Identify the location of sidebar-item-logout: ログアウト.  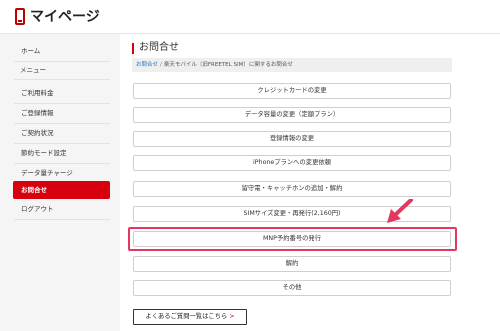
(61, 209).